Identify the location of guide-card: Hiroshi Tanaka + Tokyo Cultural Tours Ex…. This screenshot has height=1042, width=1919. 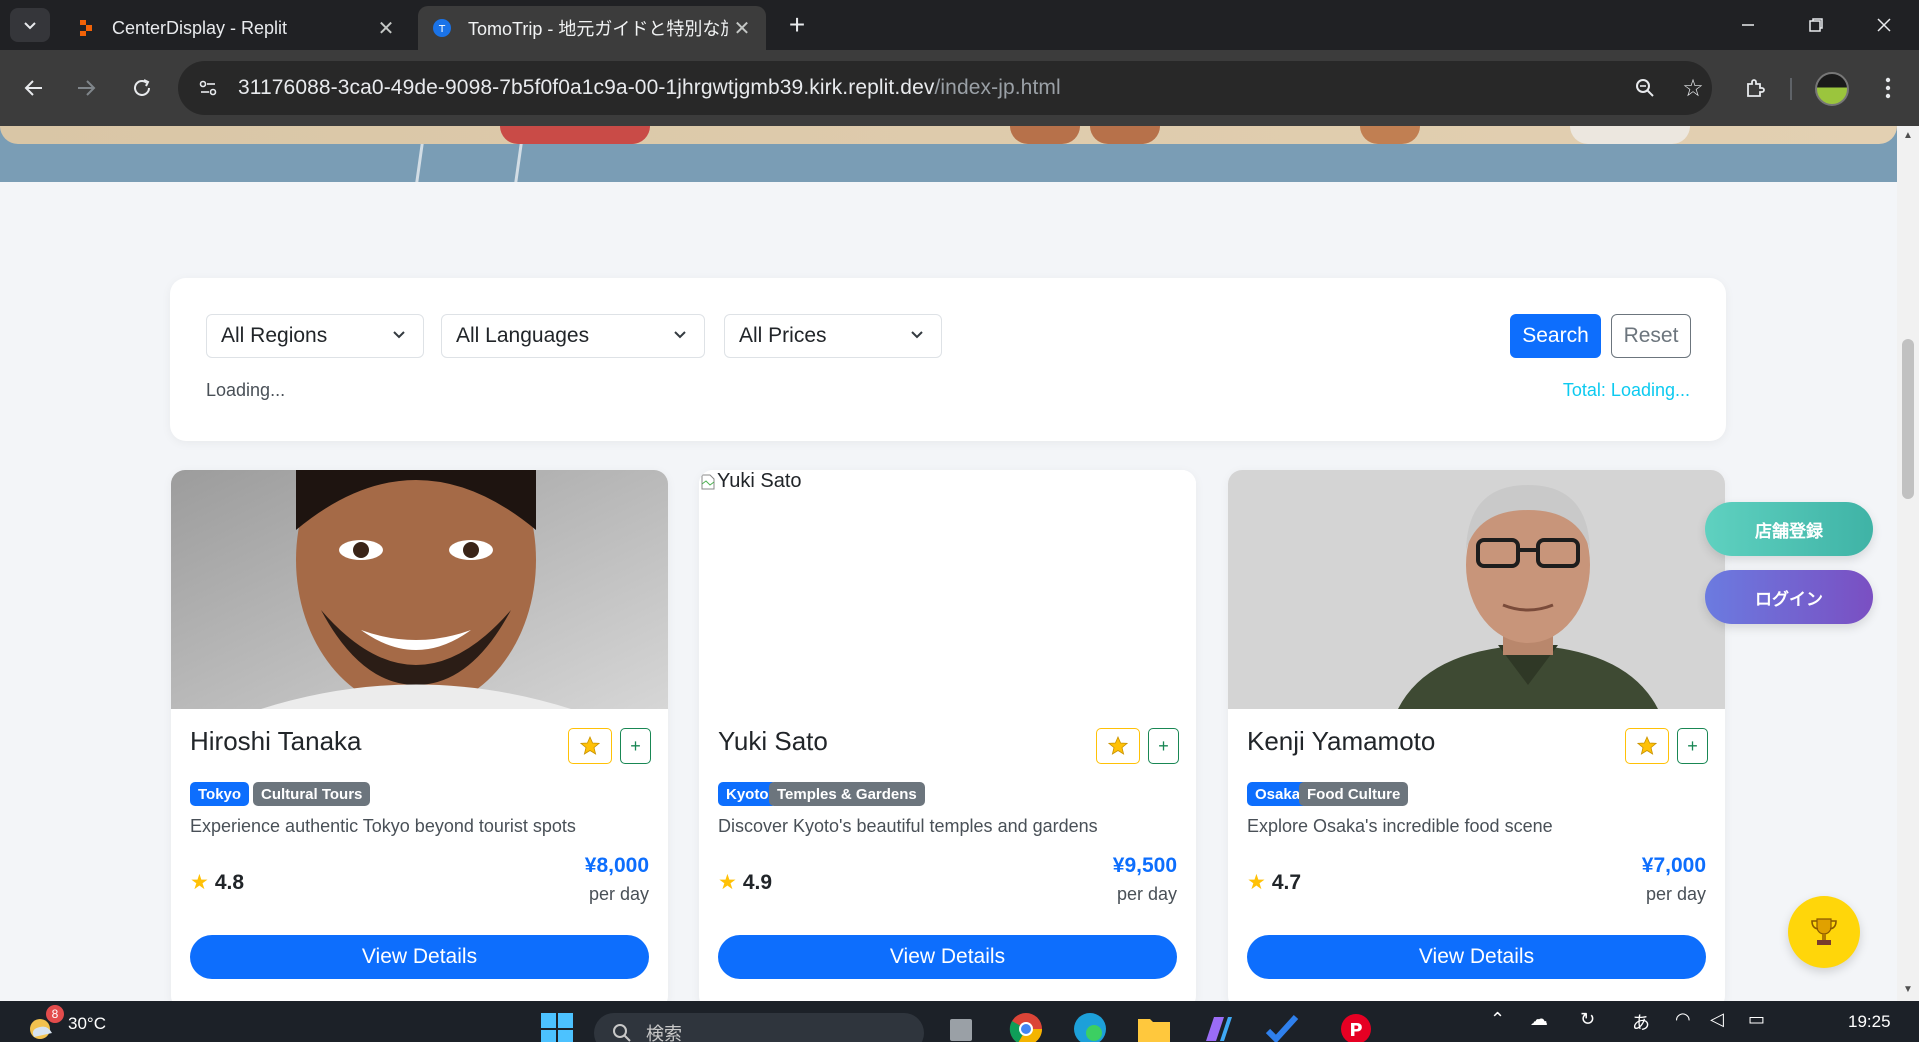
(419, 735).